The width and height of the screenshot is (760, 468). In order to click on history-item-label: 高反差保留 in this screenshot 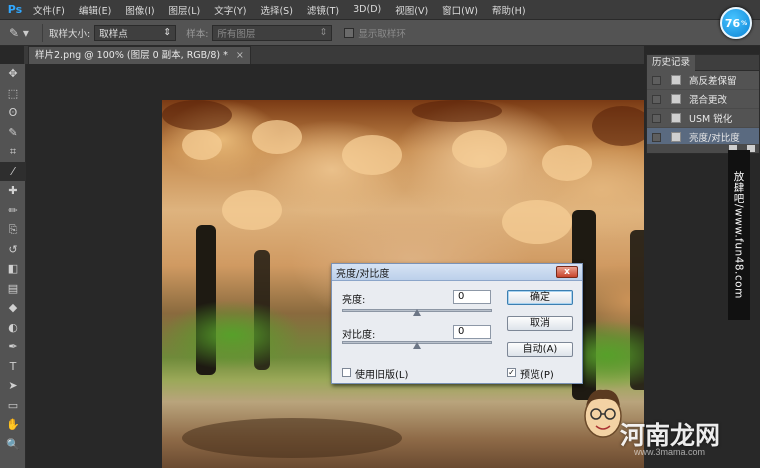, I will do `click(713, 81)`.